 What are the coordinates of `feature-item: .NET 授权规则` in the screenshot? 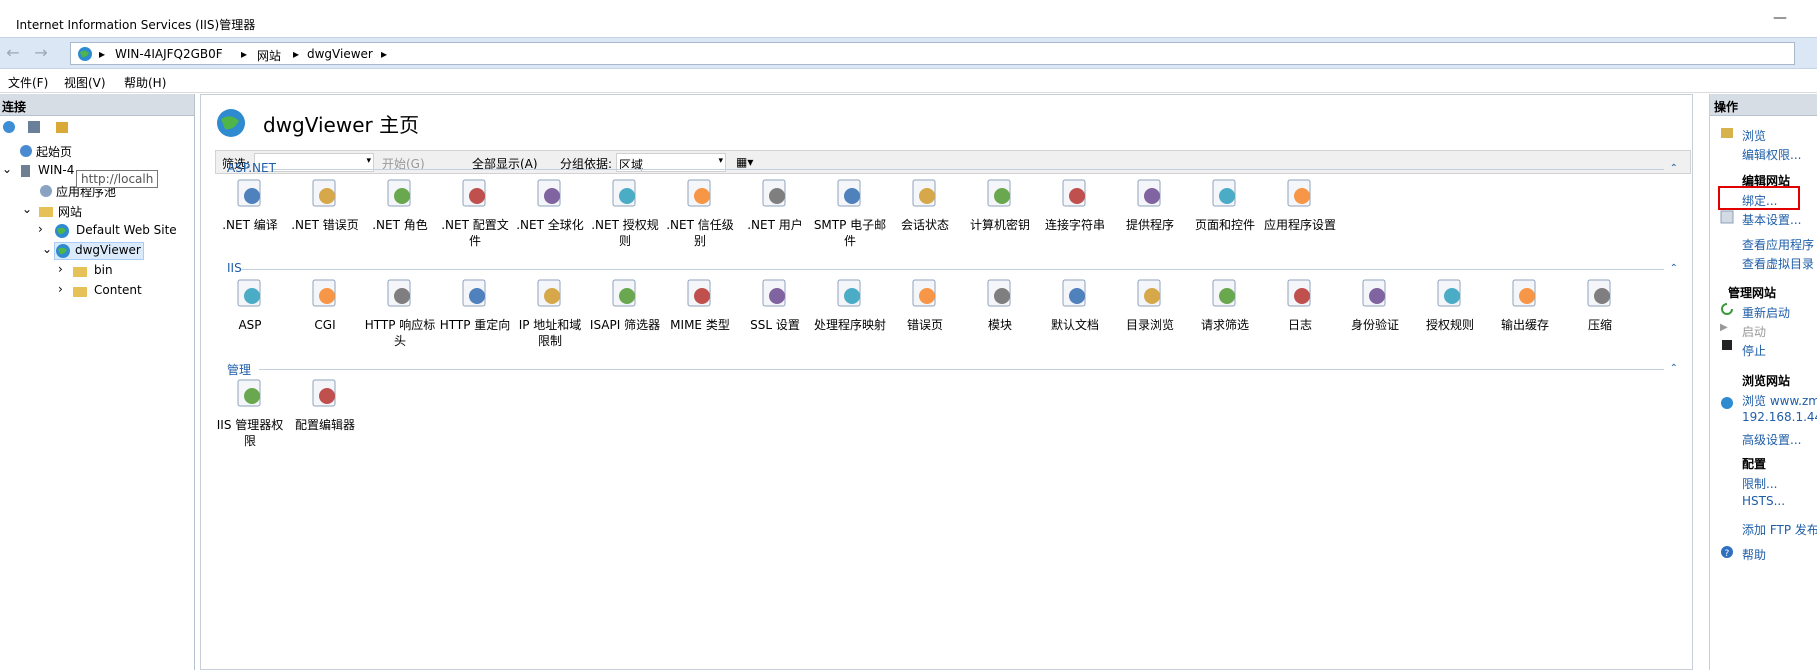 It's located at (625, 213).